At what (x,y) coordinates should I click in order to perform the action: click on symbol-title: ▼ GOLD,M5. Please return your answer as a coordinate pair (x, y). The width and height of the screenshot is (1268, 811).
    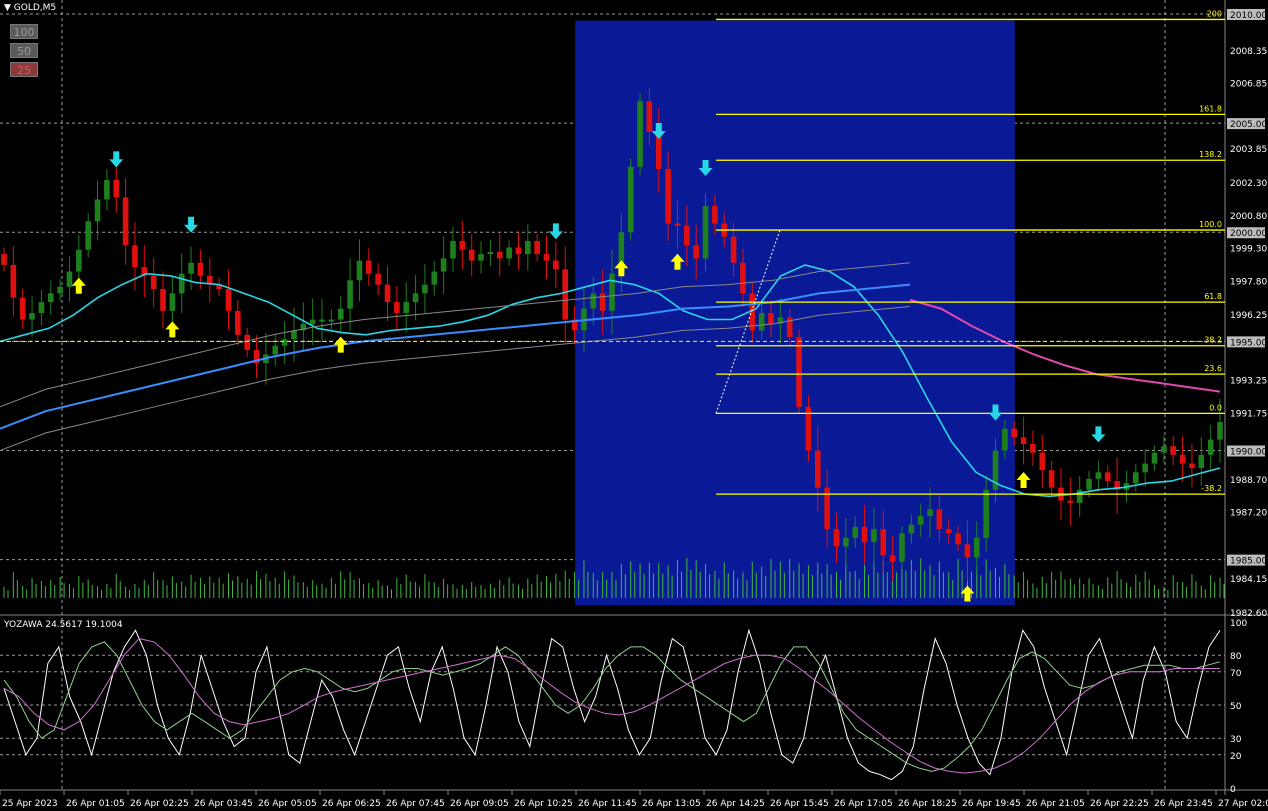
    Looking at the image, I should click on (30, 8).